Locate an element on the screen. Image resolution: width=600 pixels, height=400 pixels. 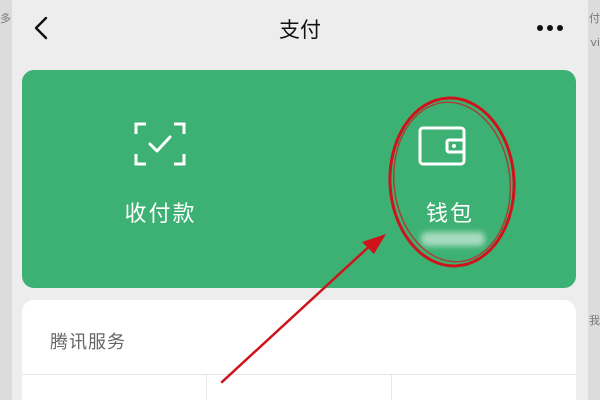
receive-pay-label: 收付款 is located at coordinates (160, 214).